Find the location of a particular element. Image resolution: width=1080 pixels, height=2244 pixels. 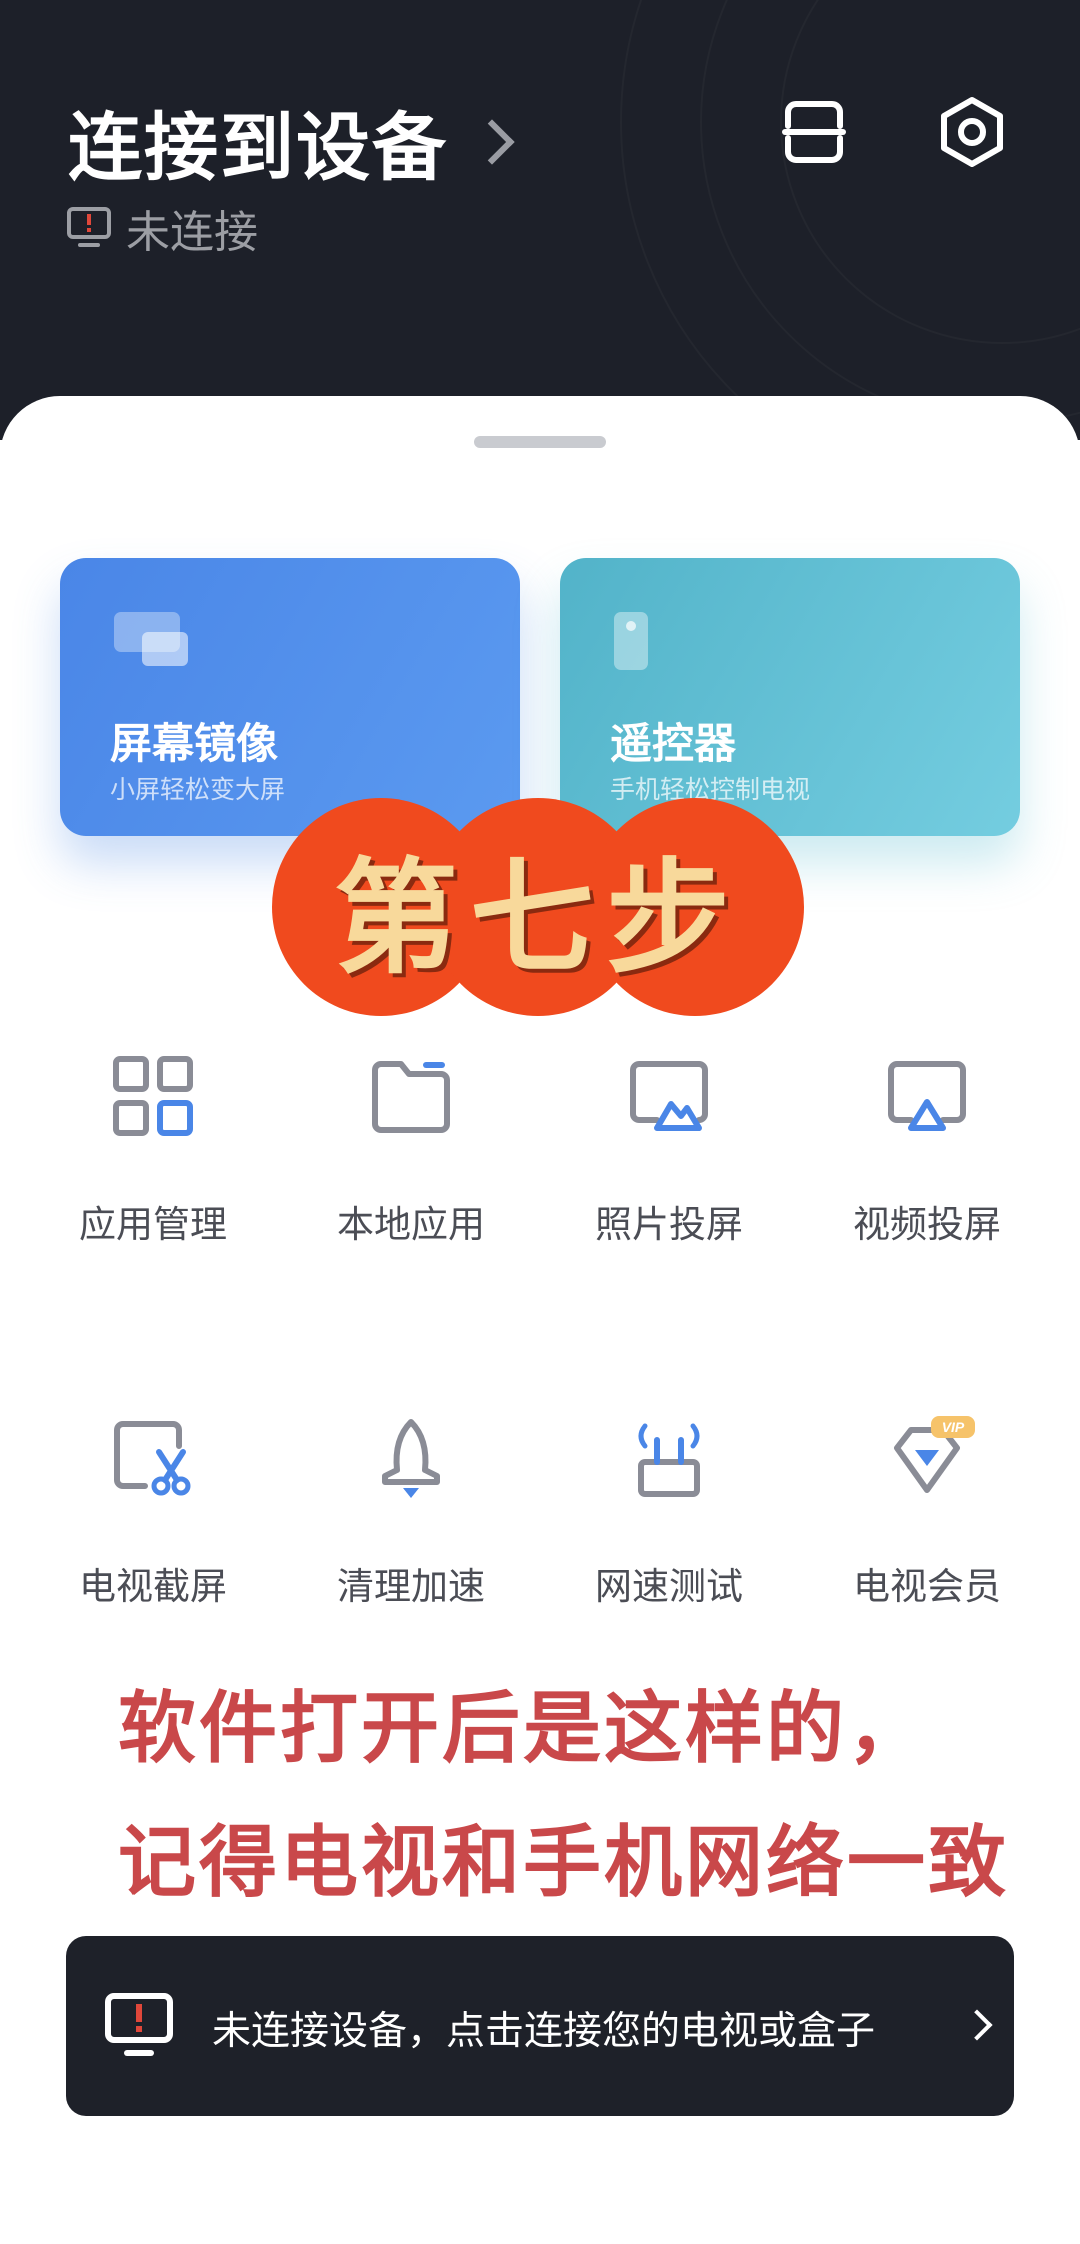

tool-label: 网速测试 is located at coordinates (669, 1586).